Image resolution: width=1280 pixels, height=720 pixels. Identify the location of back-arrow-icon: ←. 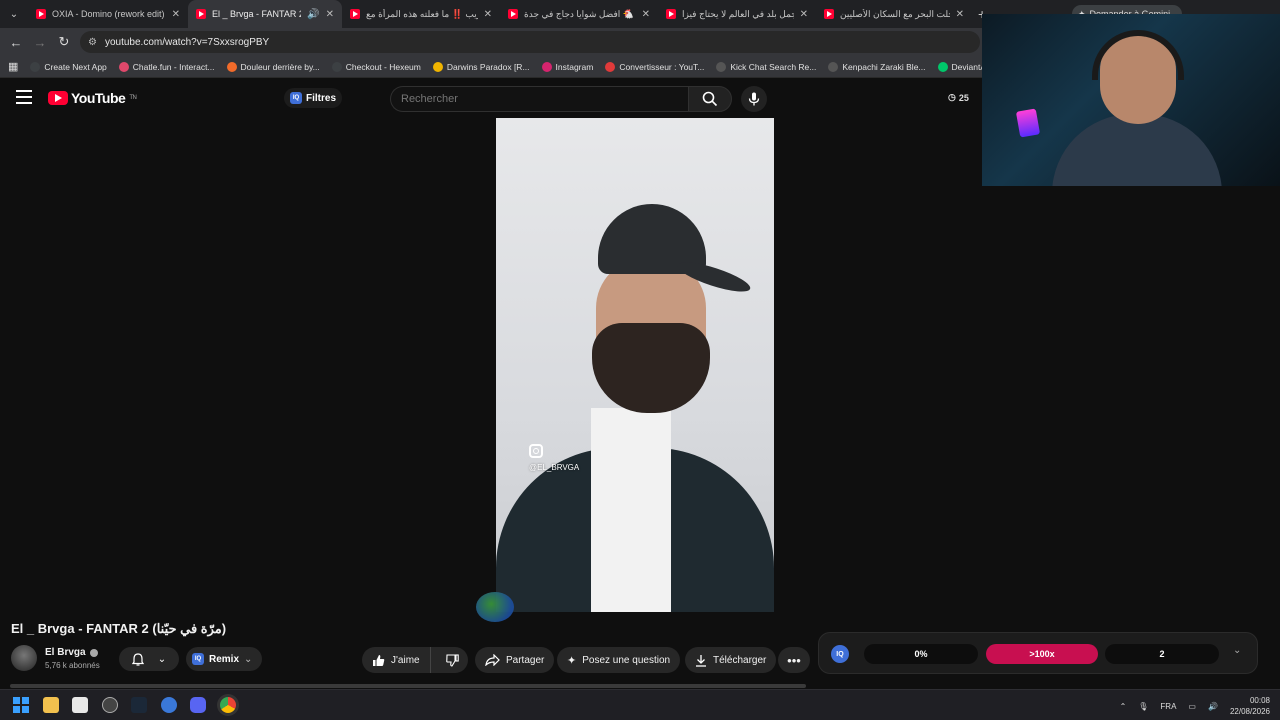
(16, 42).